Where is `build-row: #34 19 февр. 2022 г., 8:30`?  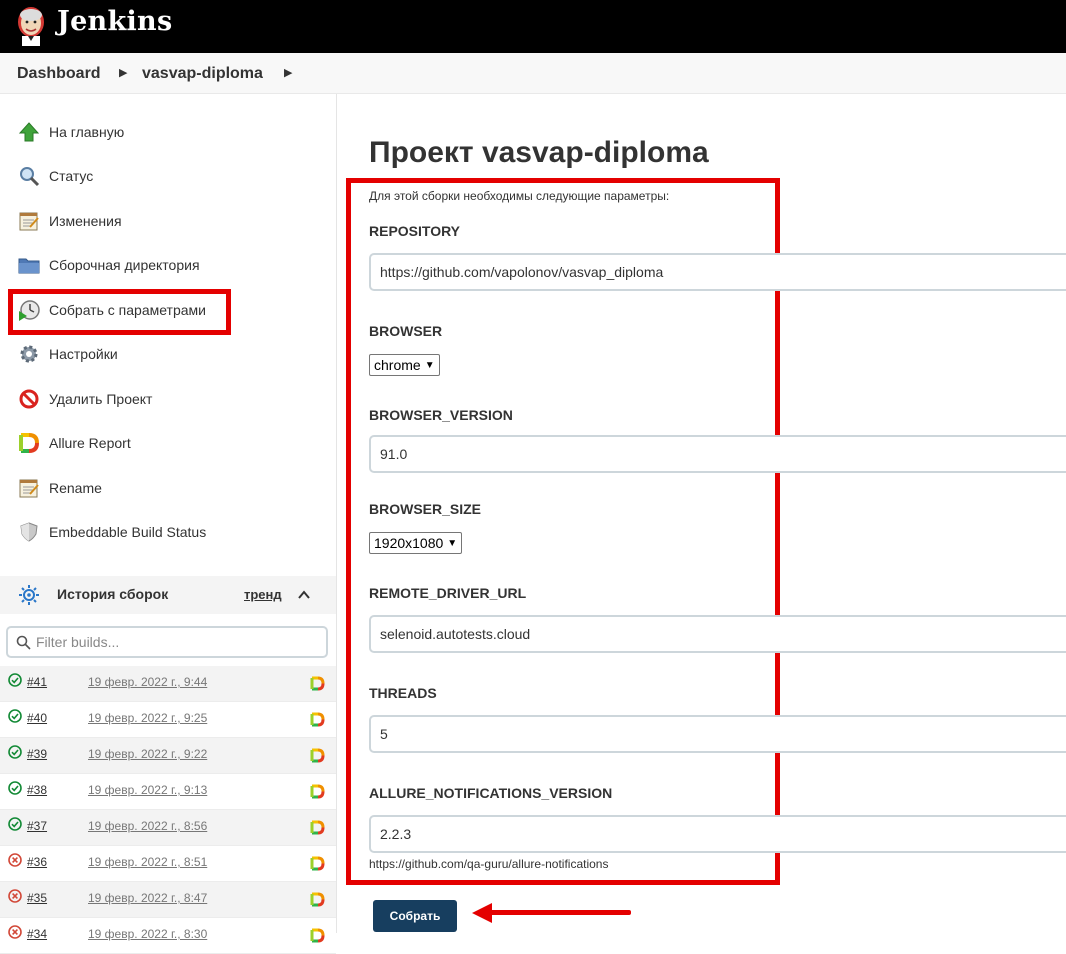 build-row: #34 19 февр. 2022 г., 8:30 is located at coordinates (168, 936).